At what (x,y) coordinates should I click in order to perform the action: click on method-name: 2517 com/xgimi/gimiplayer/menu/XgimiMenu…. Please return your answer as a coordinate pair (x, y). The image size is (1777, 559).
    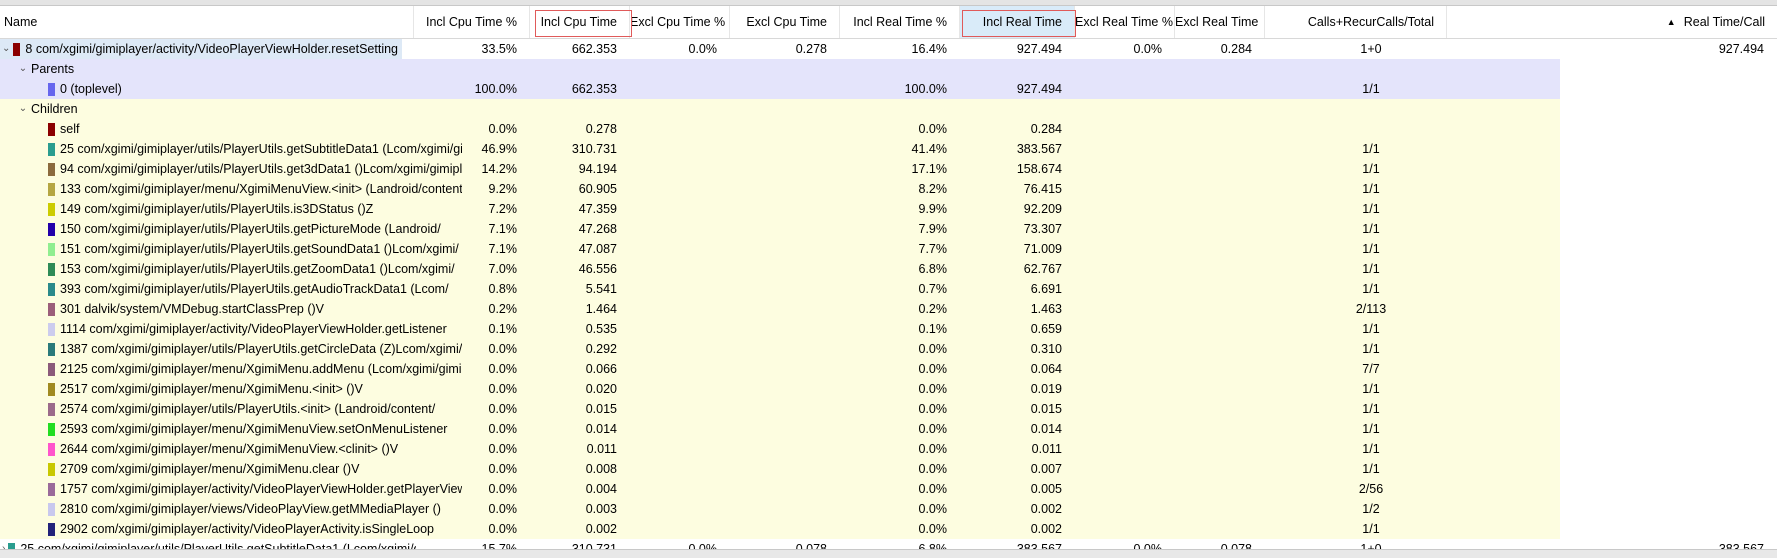
    Looking at the image, I should click on (211, 389).